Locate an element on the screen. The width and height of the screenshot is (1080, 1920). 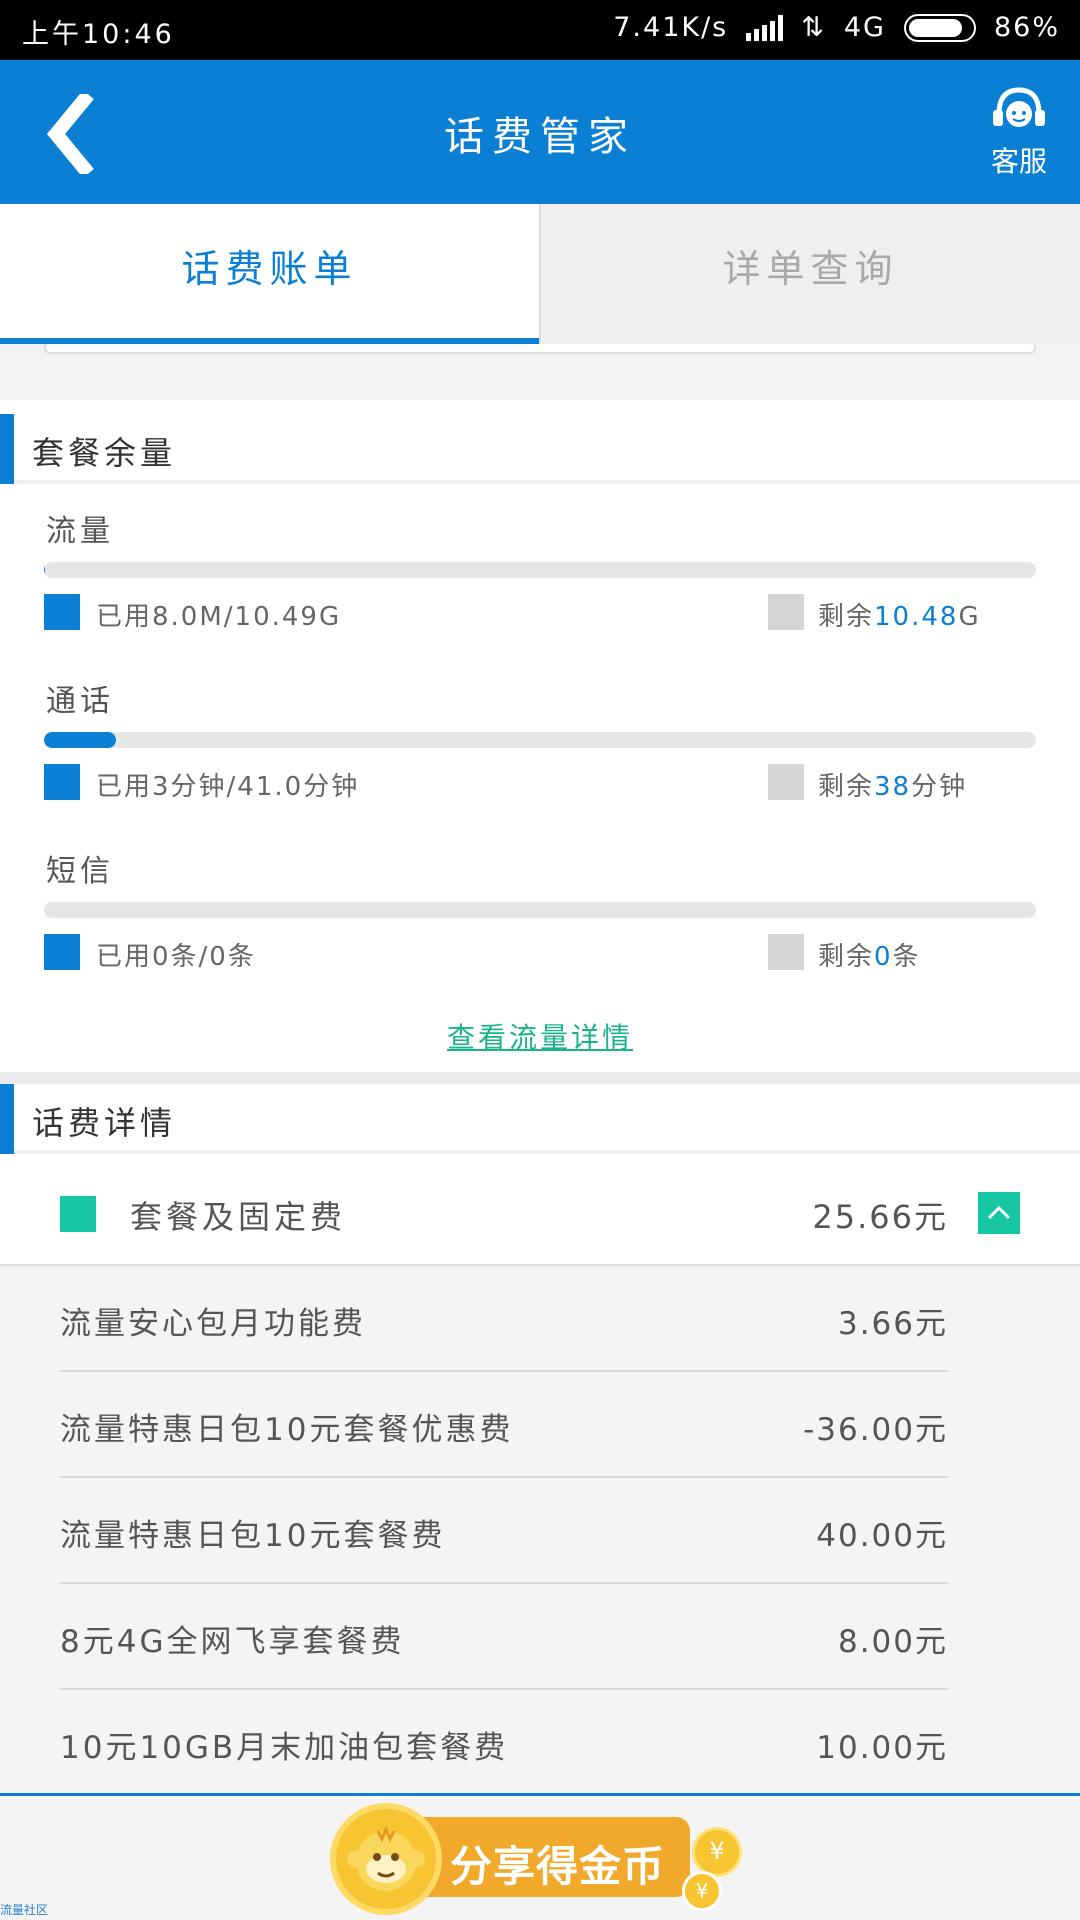
used-text: 已用8.0M/10.49G is located at coordinates (219, 617).